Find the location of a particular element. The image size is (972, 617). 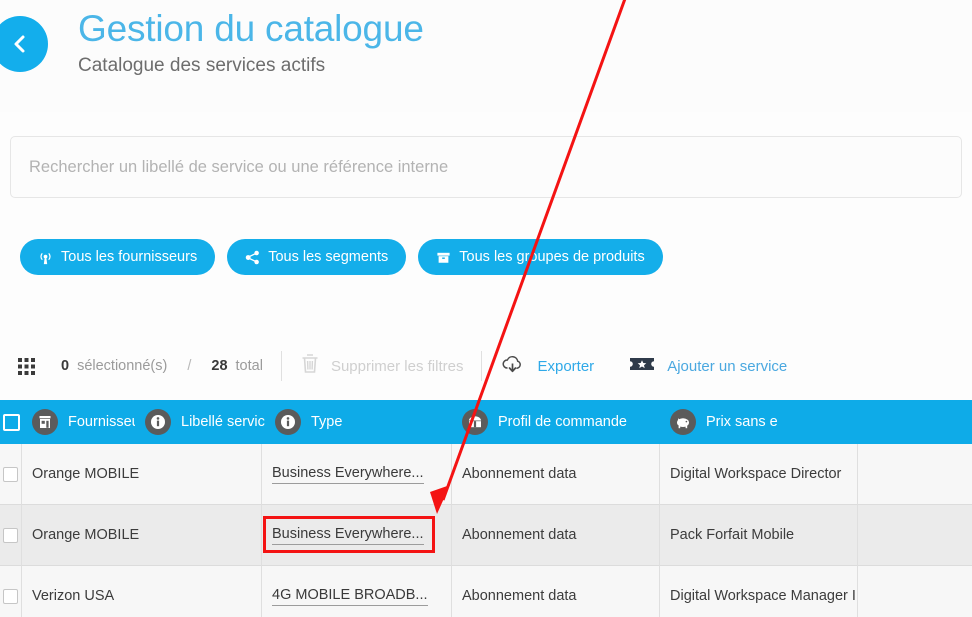

filter-suppliers-button: Tous les fournisseurs is located at coordinates (118, 257).